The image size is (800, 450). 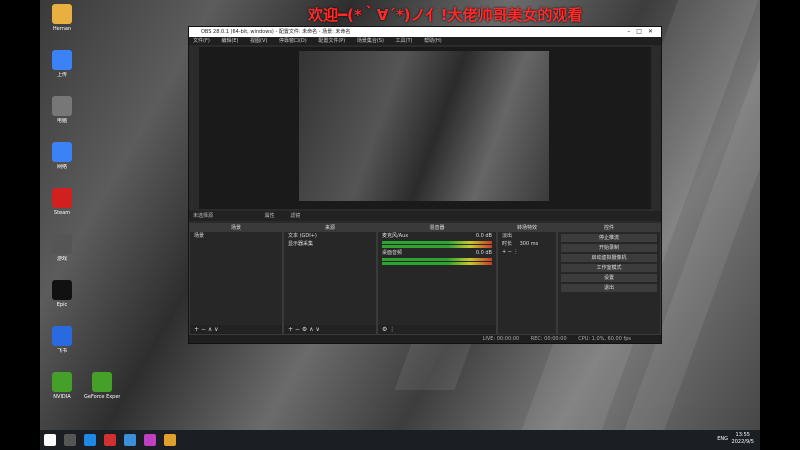 What do you see at coordinates (50, 440) in the screenshot?
I see `start-icon` at bounding box center [50, 440].